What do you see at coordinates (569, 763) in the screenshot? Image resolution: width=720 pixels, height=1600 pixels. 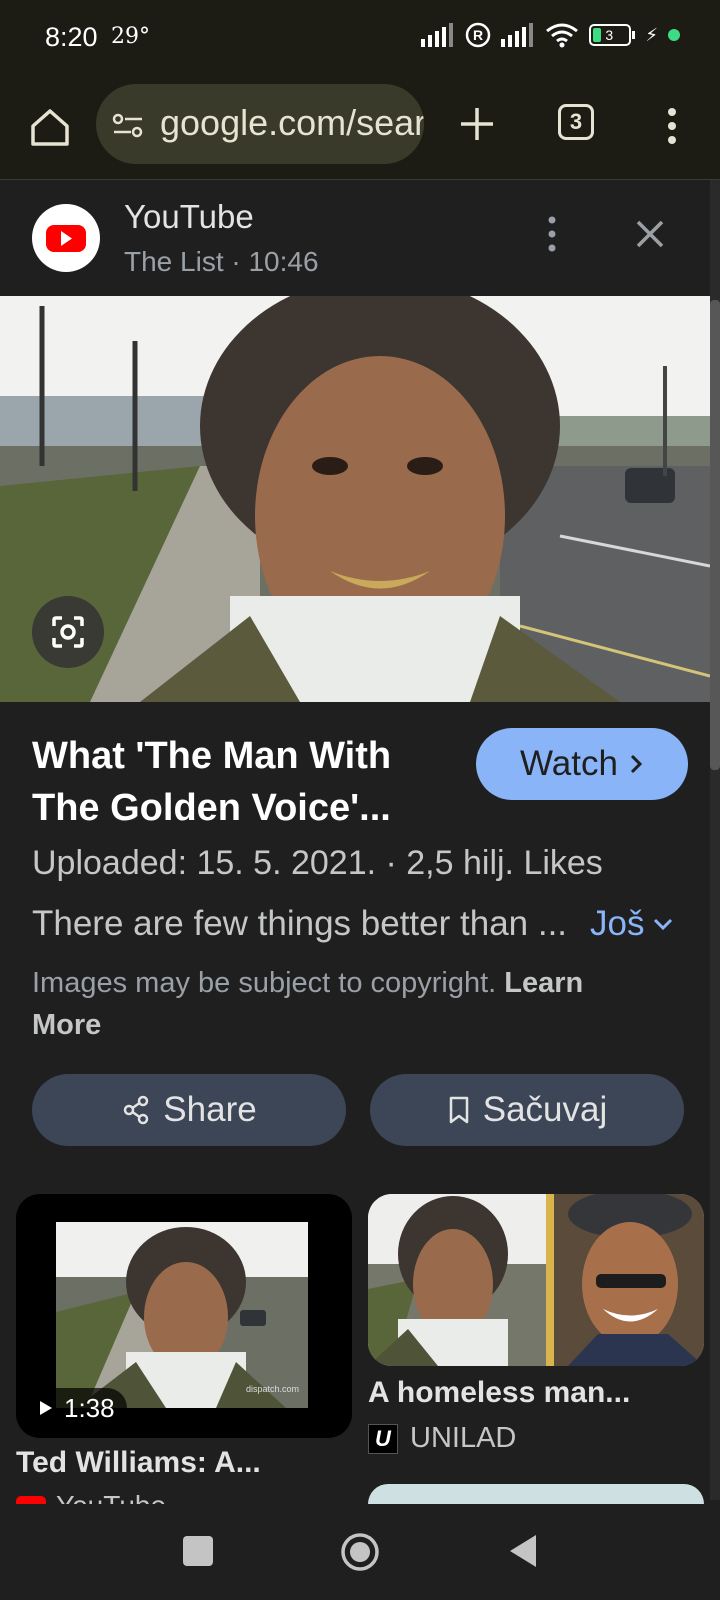 I see `watch-label: Watch` at bounding box center [569, 763].